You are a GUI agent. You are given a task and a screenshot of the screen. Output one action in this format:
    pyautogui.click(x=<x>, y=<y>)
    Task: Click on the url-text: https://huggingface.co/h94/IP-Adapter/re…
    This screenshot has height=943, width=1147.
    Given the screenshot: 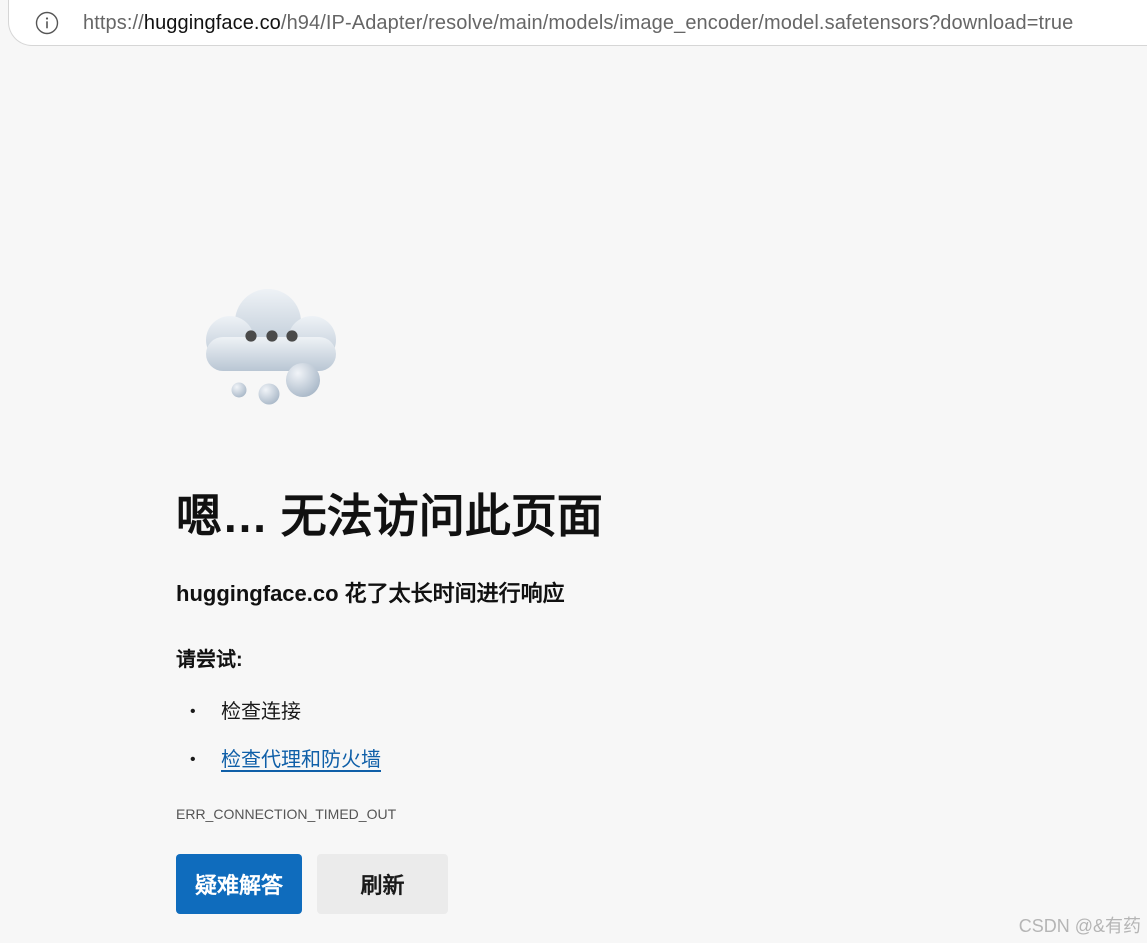 What is the action you would take?
    pyautogui.click(x=578, y=23)
    